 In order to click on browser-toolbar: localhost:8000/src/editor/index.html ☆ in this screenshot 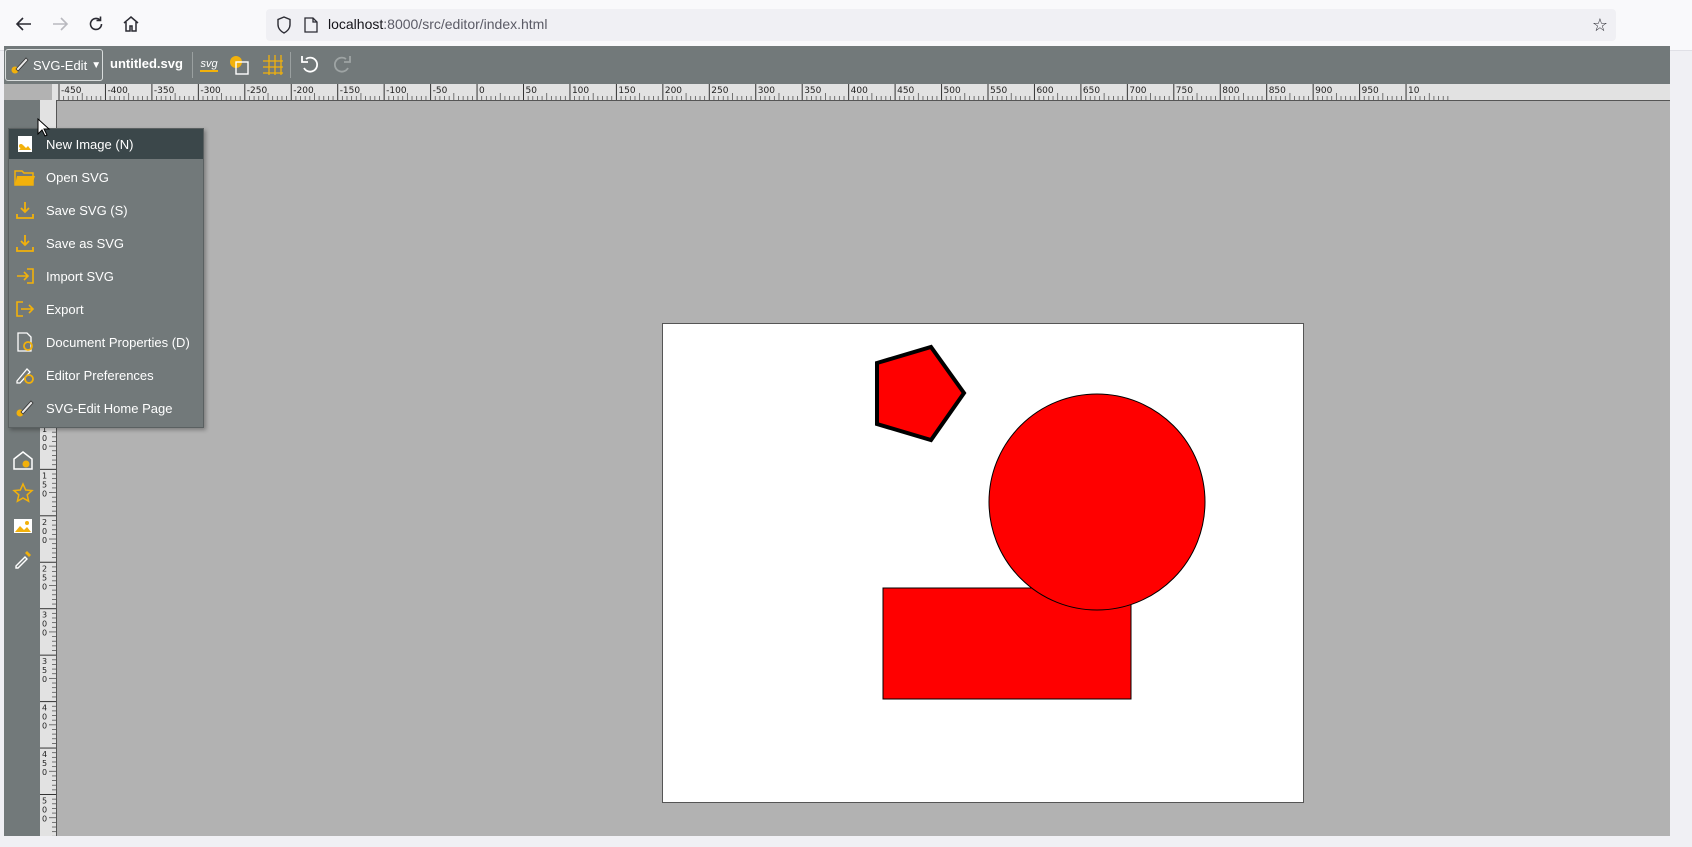, I will do `click(846, 25)`.